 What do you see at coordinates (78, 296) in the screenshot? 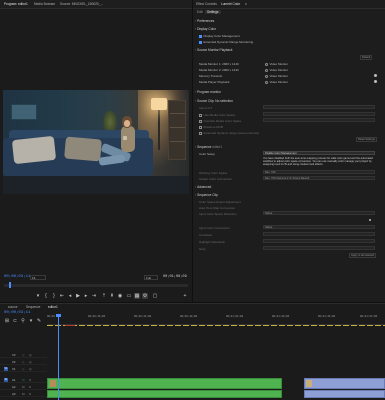
I see `play-icon: ▶` at bounding box center [78, 296].